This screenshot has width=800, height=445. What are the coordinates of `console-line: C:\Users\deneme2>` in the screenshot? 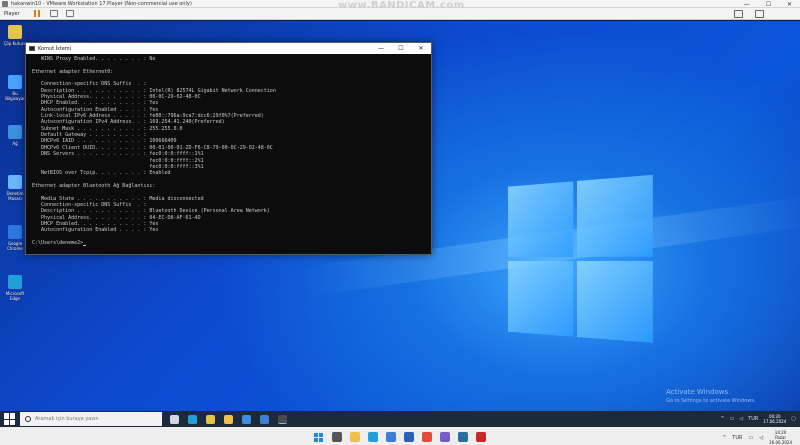 It's located at (231, 243).